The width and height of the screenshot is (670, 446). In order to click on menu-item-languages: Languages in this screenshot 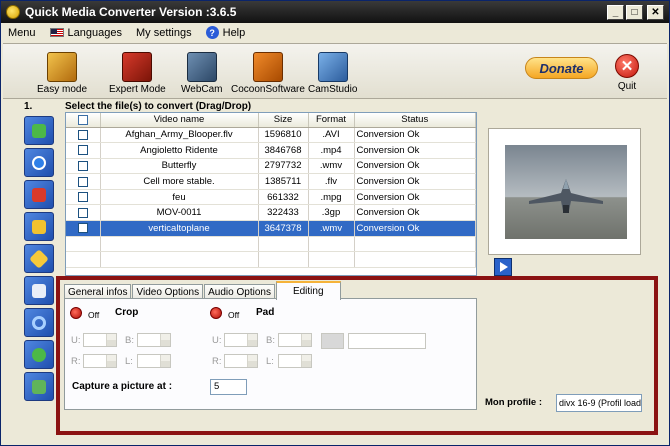, I will do `click(86, 33)`.